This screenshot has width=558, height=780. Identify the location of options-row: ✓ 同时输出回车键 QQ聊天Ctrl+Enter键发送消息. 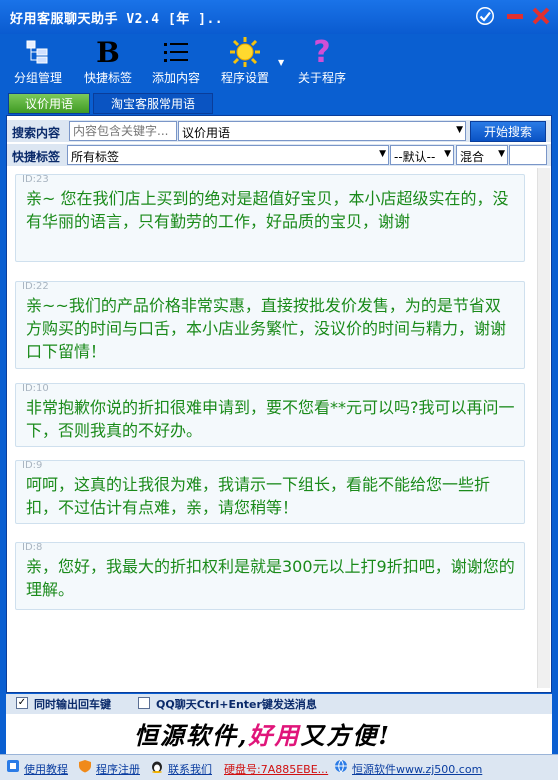
(279, 704).